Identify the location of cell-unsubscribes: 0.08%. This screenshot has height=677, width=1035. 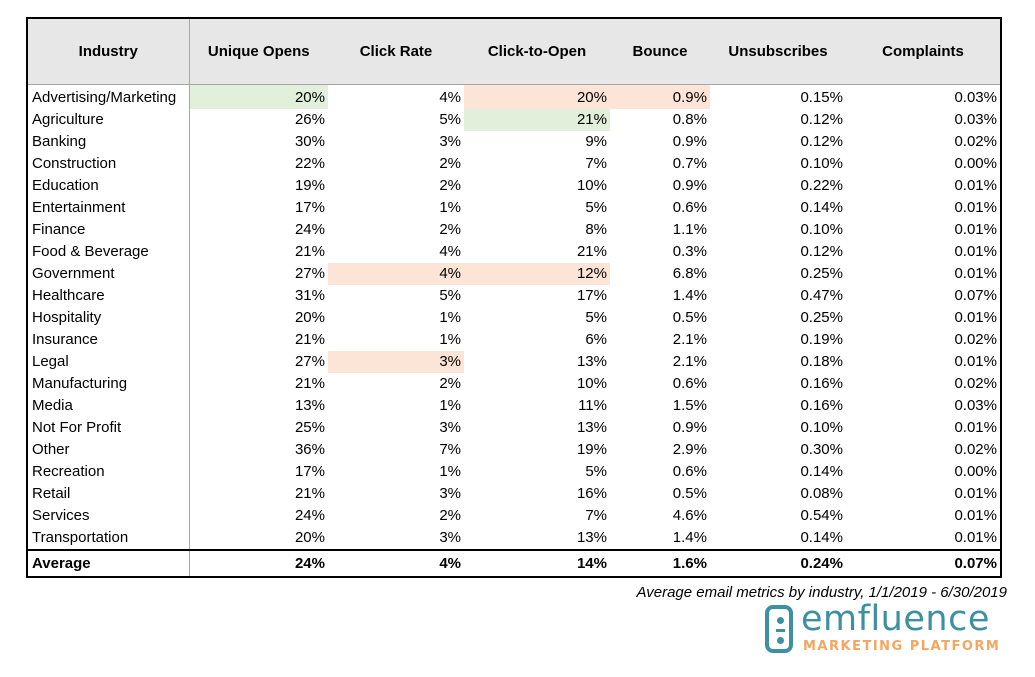
(821, 493).